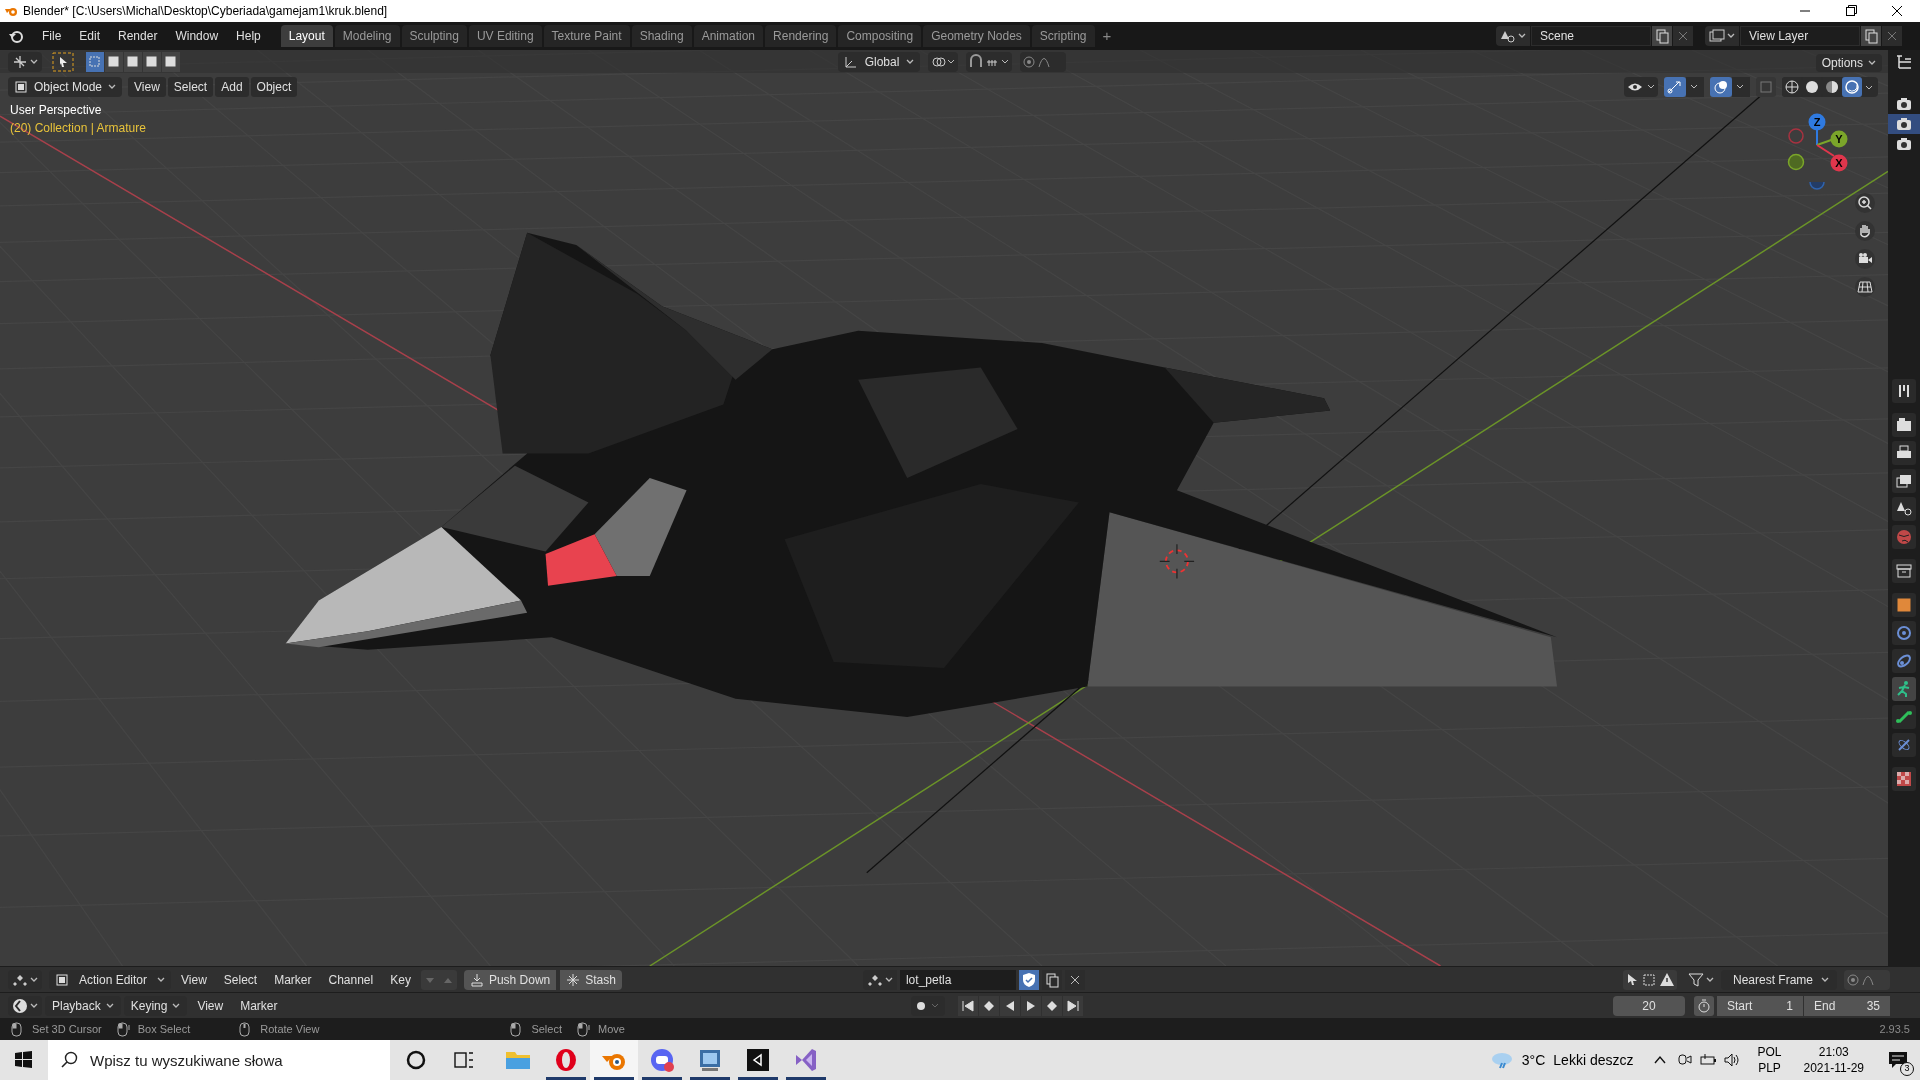  What do you see at coordinates (1779, 979) in the screenshot?
I see `snap-mode-dropdown: Nearest Frame` at bounding box center [1779, 979].